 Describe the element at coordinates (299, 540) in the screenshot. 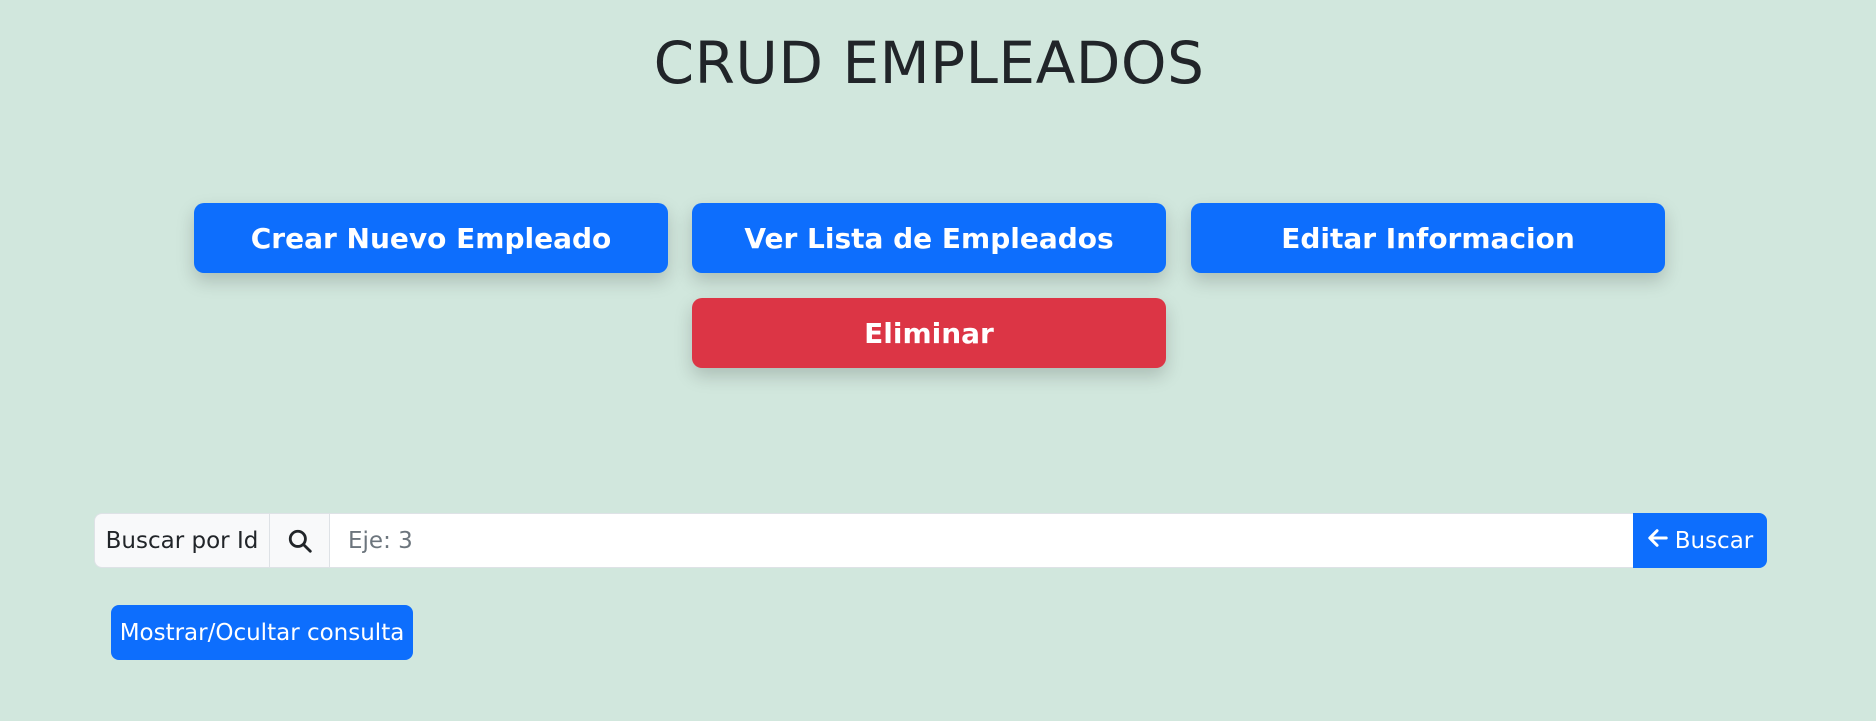

I see `search-icon` at that location.